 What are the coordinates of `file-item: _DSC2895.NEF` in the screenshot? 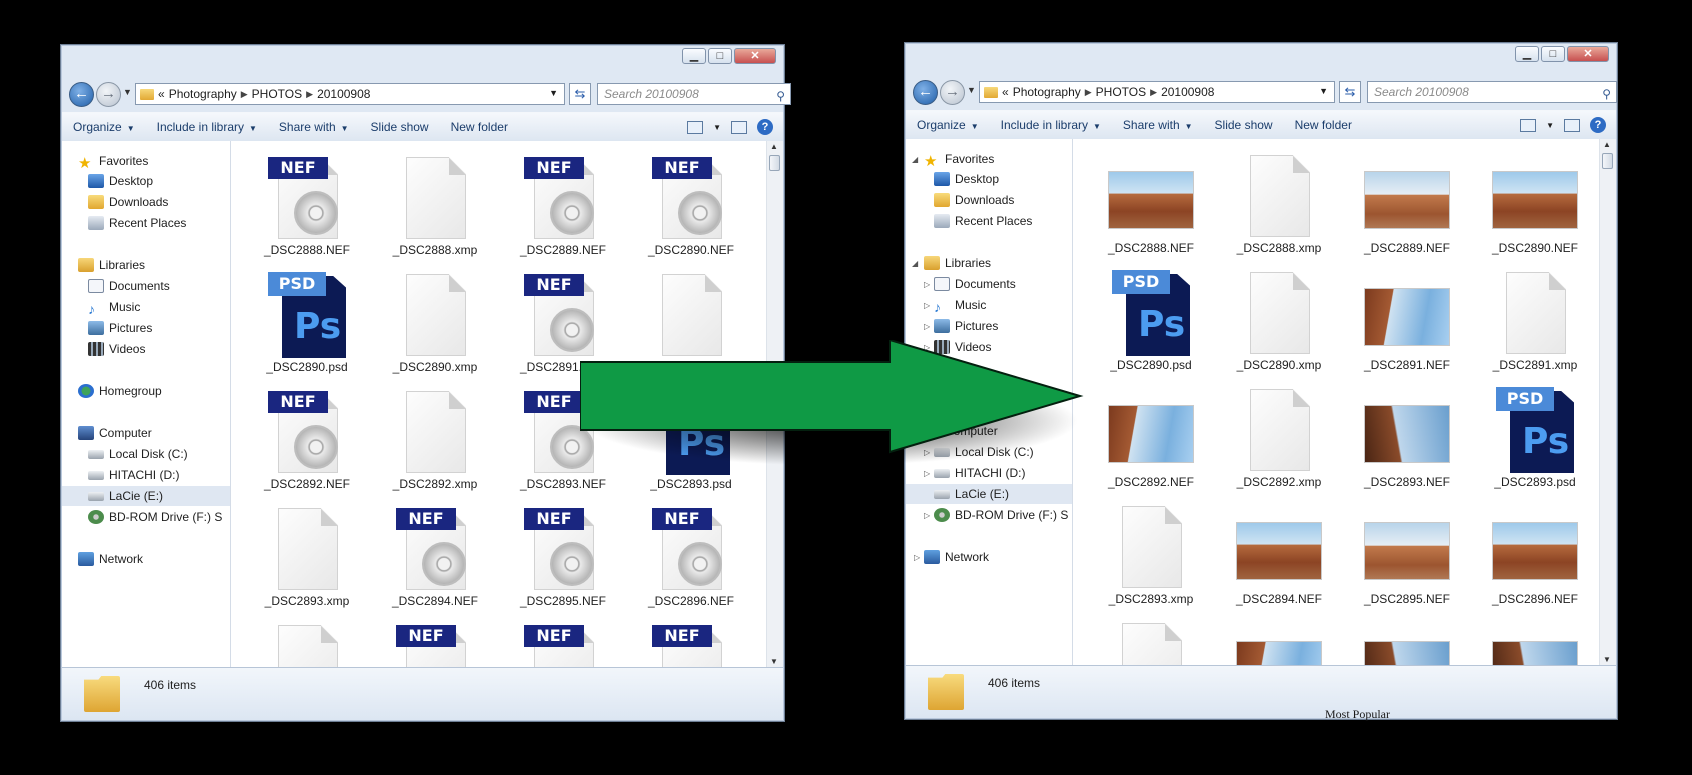 It's located at (1407, 558).